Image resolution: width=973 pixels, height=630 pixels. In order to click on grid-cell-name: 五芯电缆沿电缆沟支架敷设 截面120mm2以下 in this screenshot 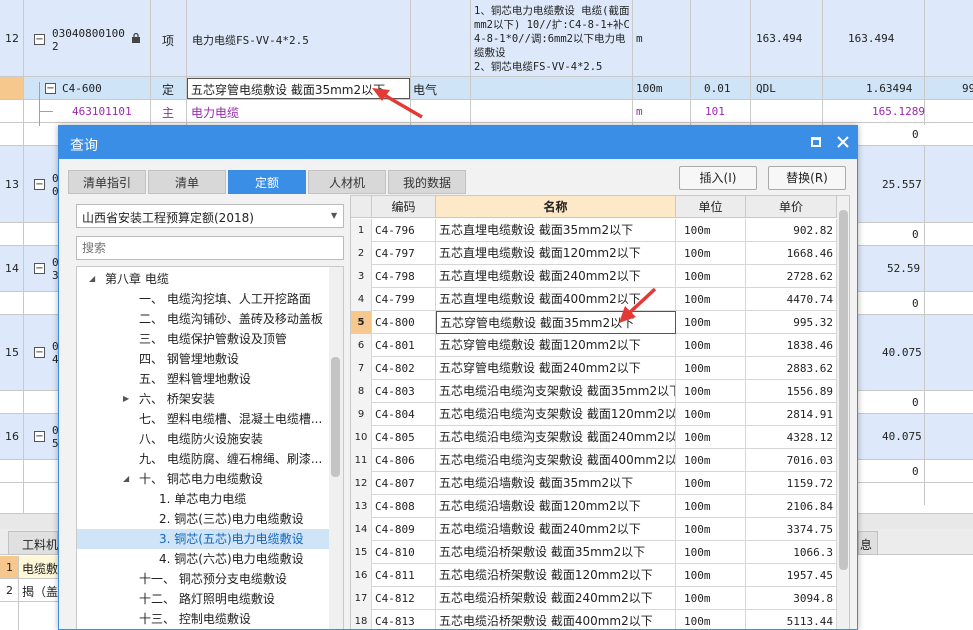, I will do `click(556, 414)`.